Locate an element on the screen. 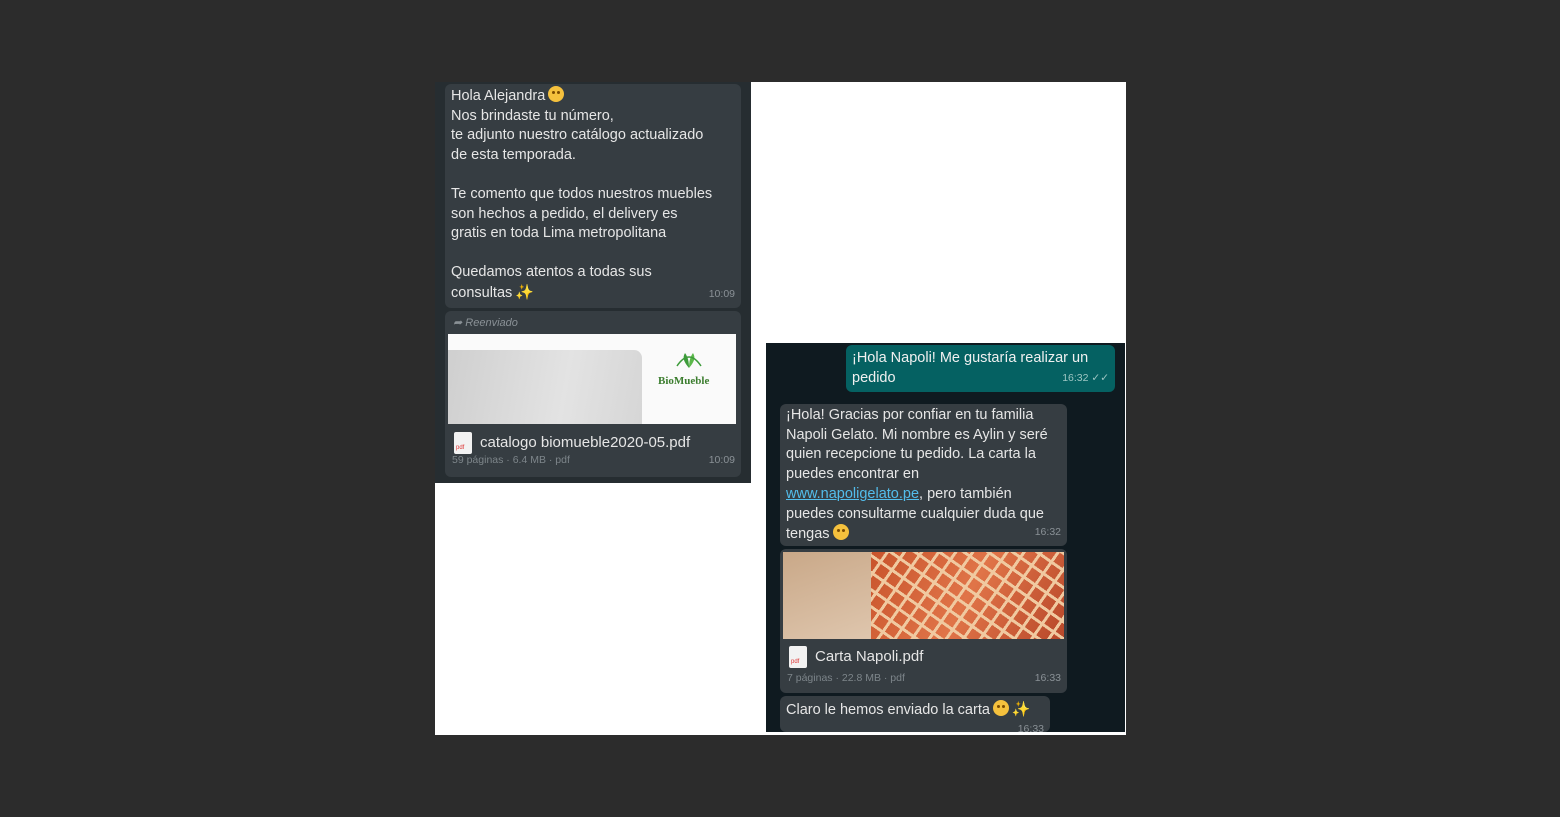  document-preview: BioMueble is located at coordinates (592, 379).